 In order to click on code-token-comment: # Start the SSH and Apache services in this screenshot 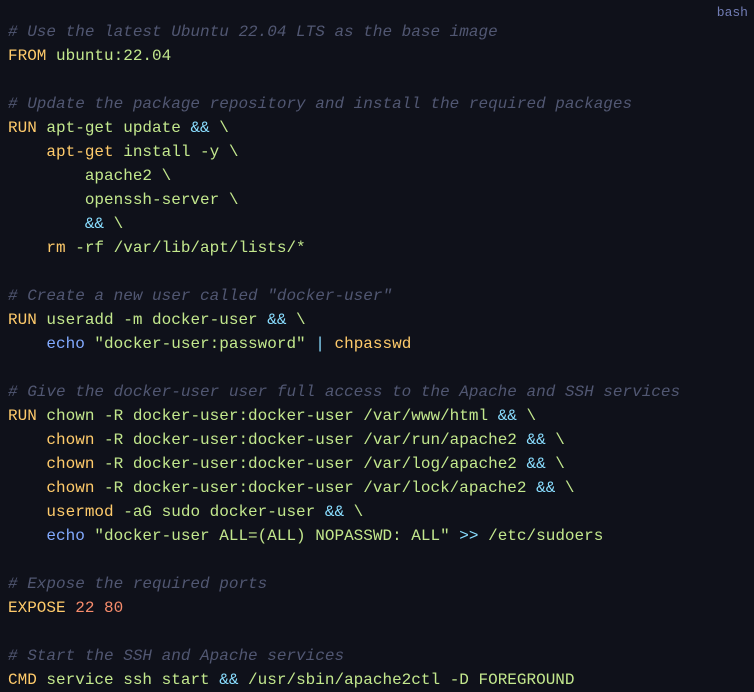, I will do `click(176, 656)`.